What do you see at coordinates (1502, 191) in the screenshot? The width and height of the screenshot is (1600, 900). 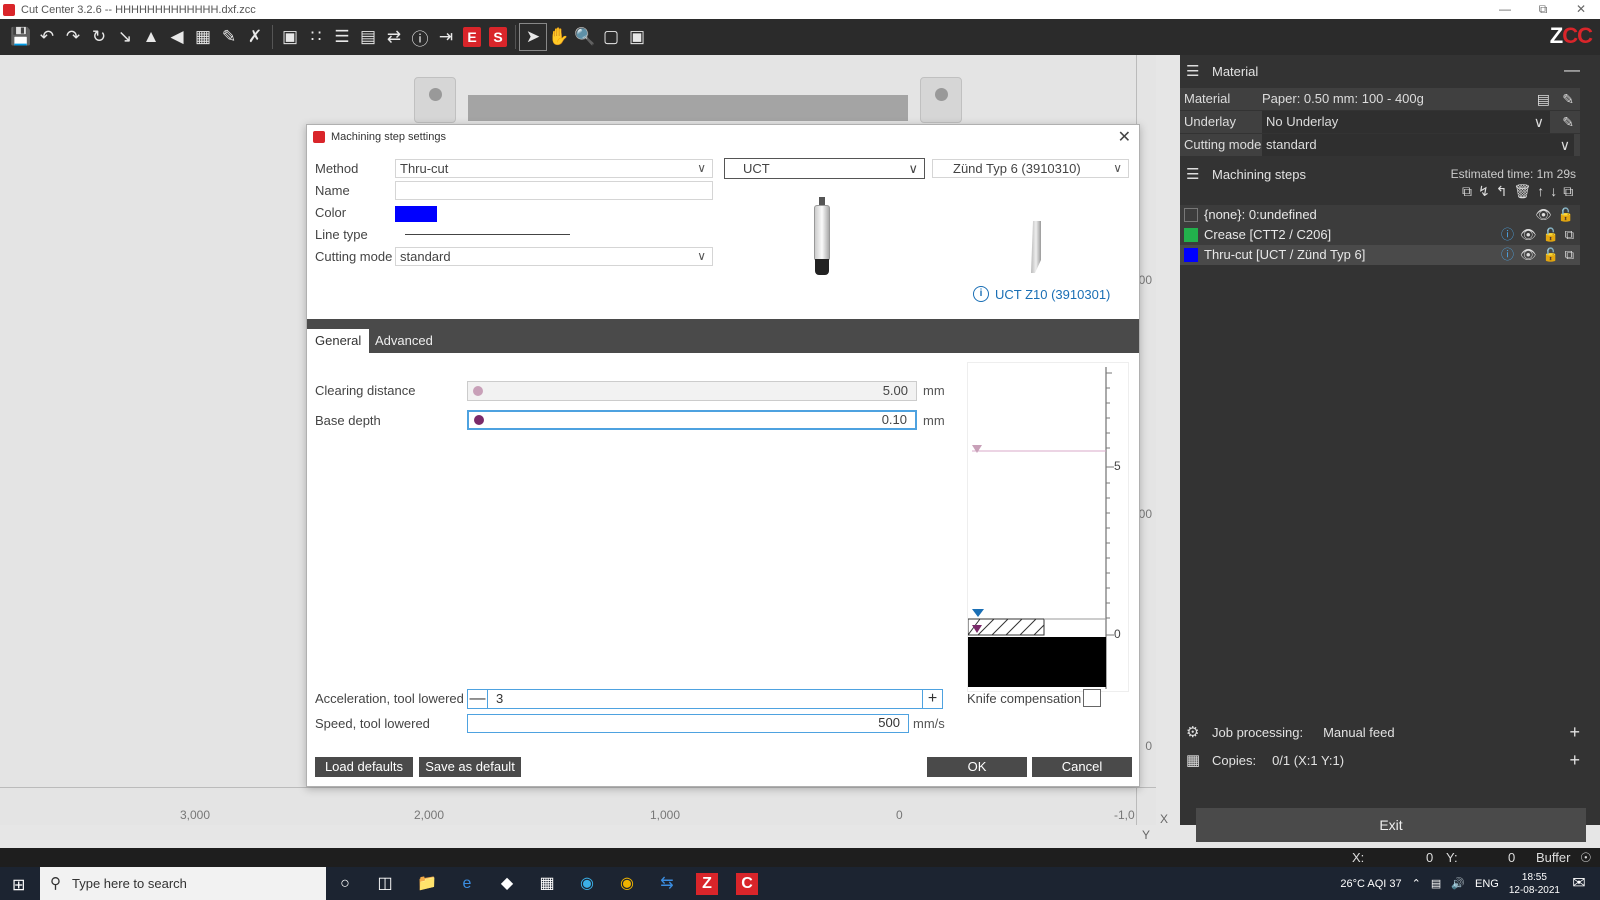 I see `split-step-icon: ↰` at bounding box center [1502, 191].